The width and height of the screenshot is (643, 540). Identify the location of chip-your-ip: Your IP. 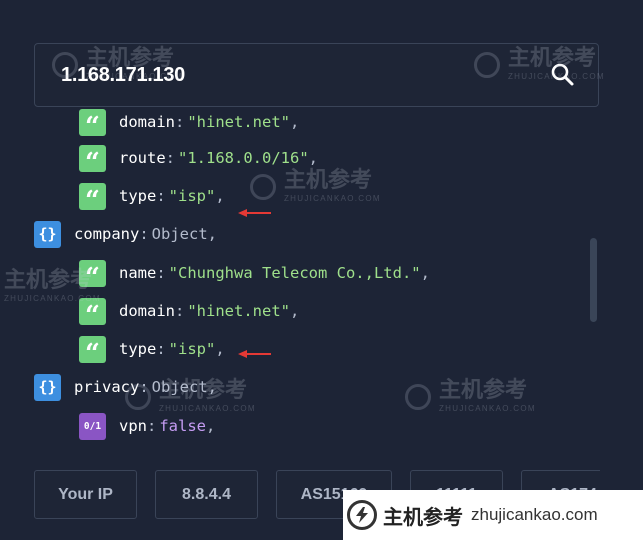
(85, 494).